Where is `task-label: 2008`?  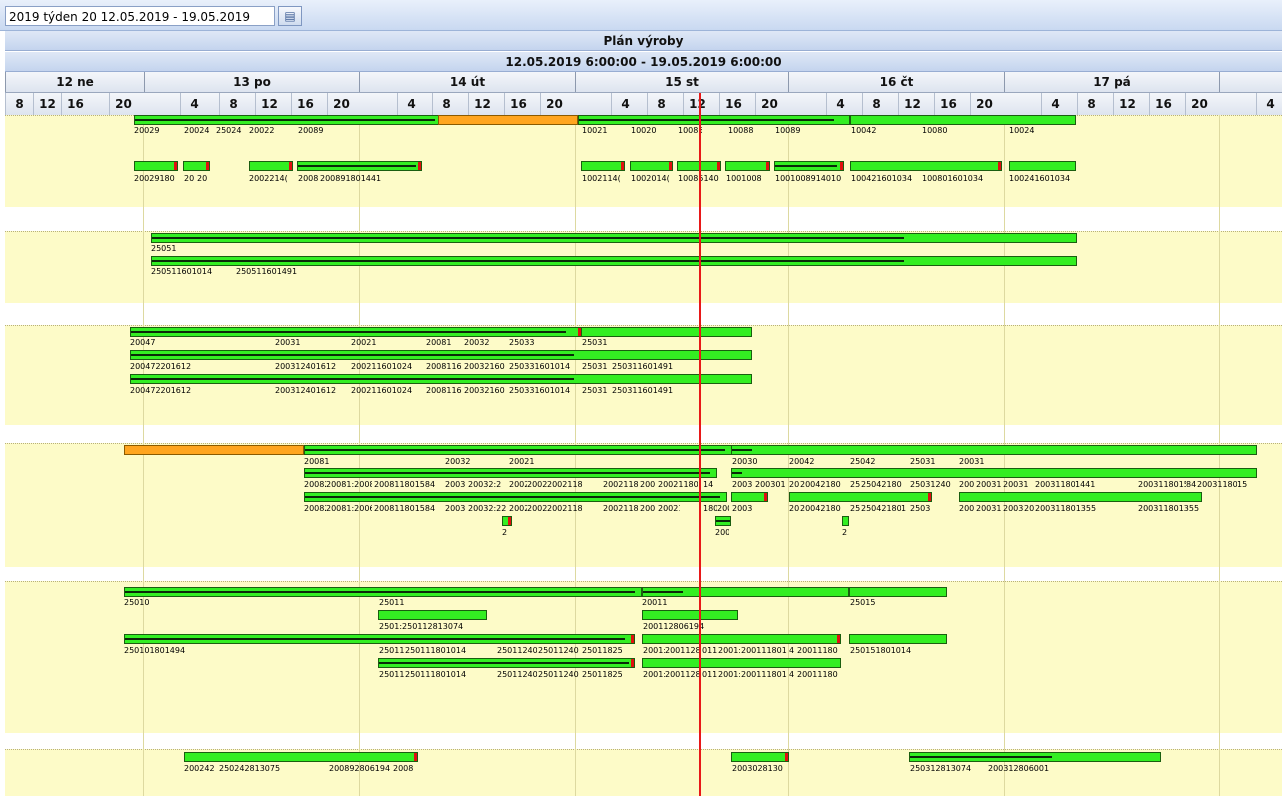 task-label: 2008 is located at coordinates (308, 178).